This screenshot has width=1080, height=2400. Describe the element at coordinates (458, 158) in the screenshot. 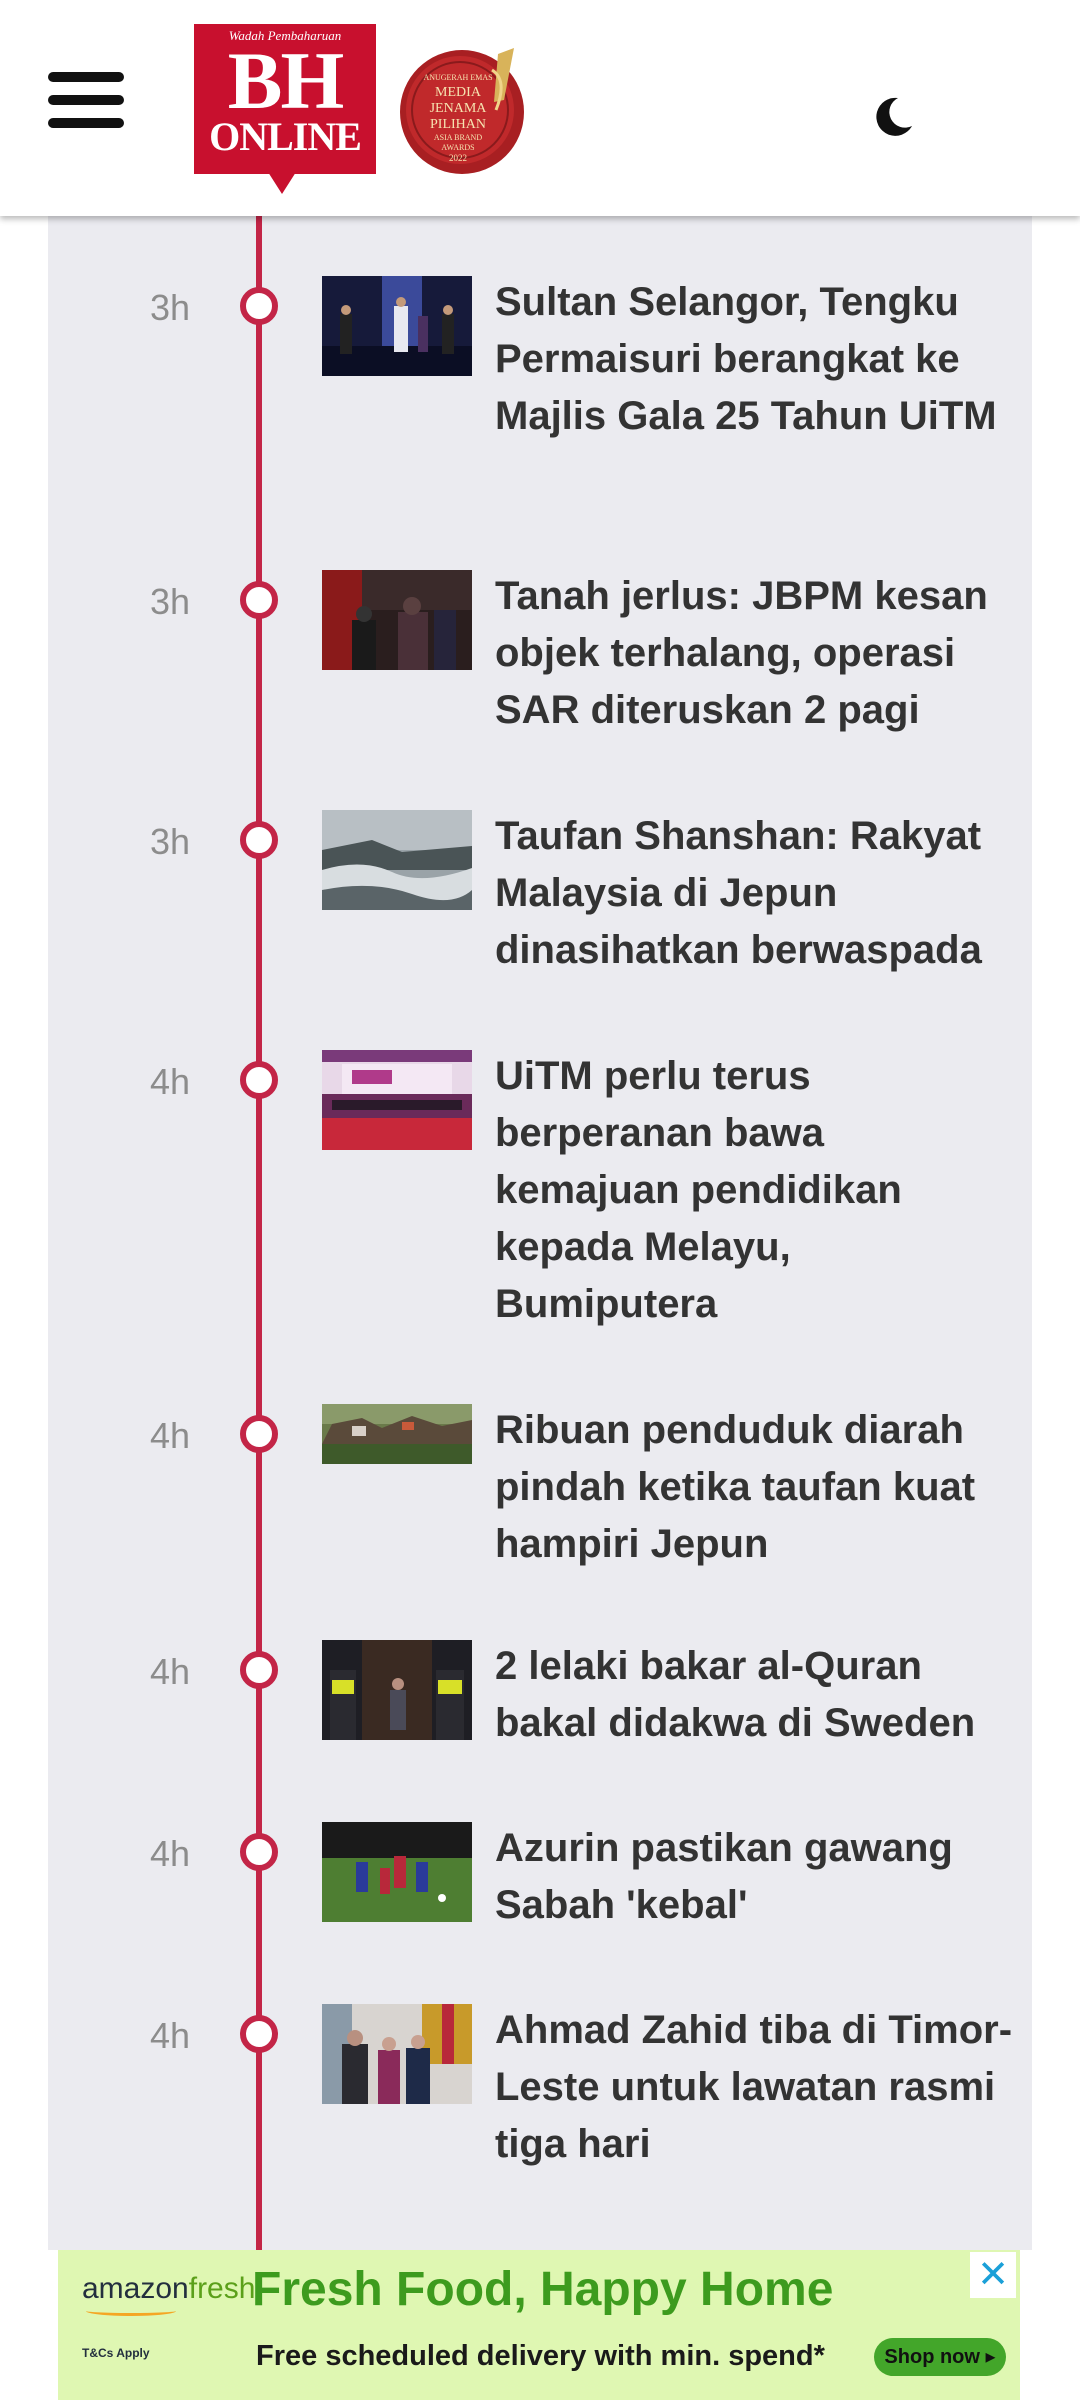

I see `award-line-7: 2022` at that location.